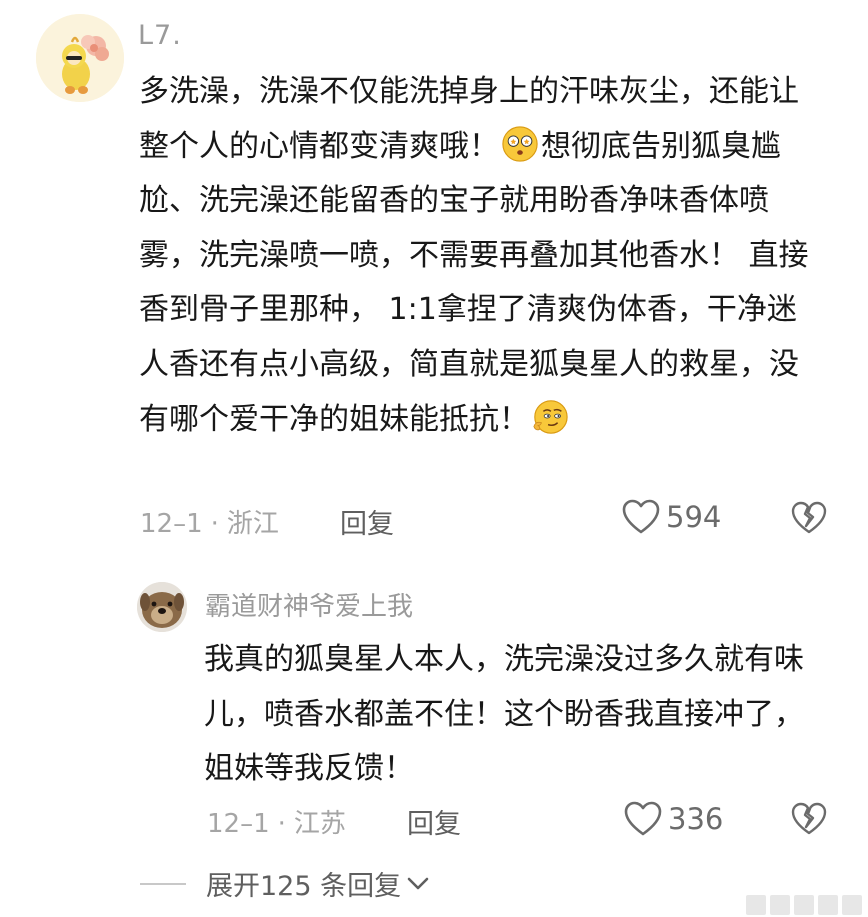  Describe the element at coordinates (163, 883) in the screenshot. I see `divider-line` at that location.